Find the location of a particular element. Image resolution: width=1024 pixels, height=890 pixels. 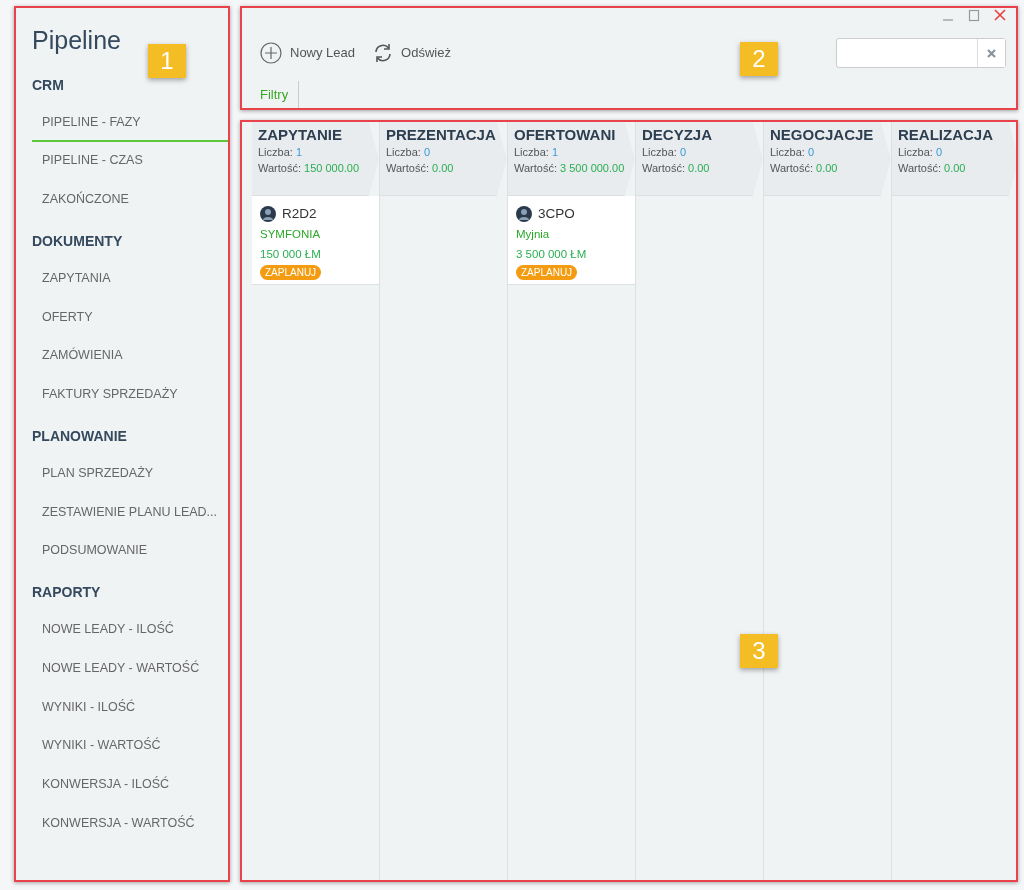

add-icon is located at coordinates (271, 53).